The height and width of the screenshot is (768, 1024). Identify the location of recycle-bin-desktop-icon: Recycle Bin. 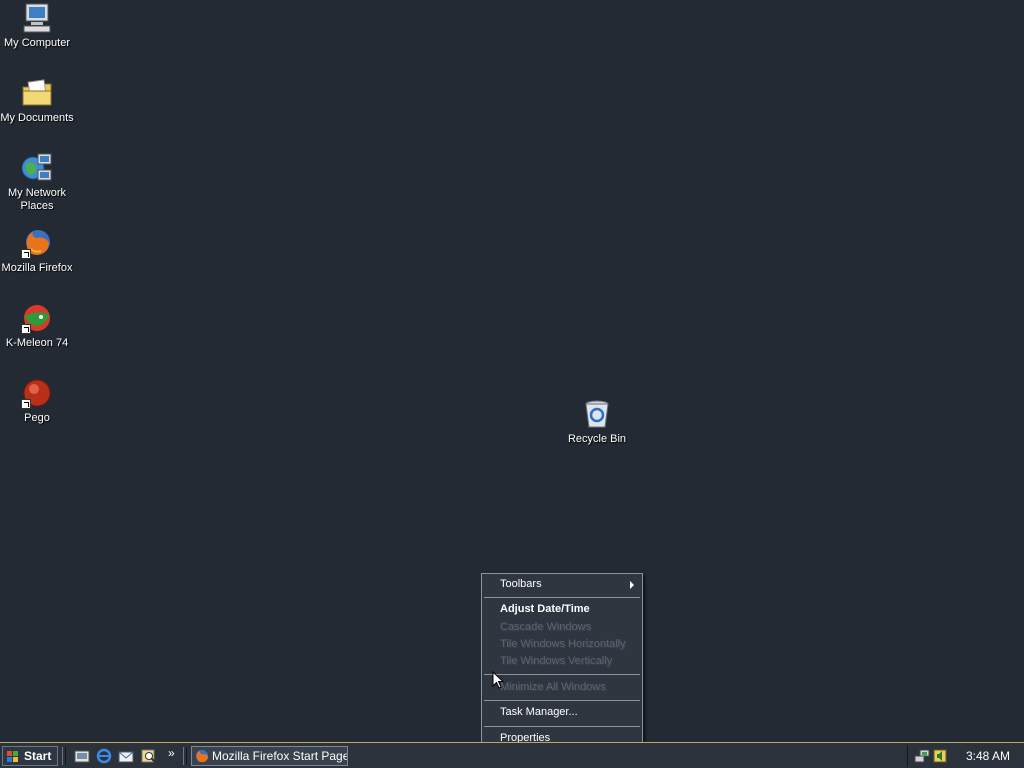
(597, 422).